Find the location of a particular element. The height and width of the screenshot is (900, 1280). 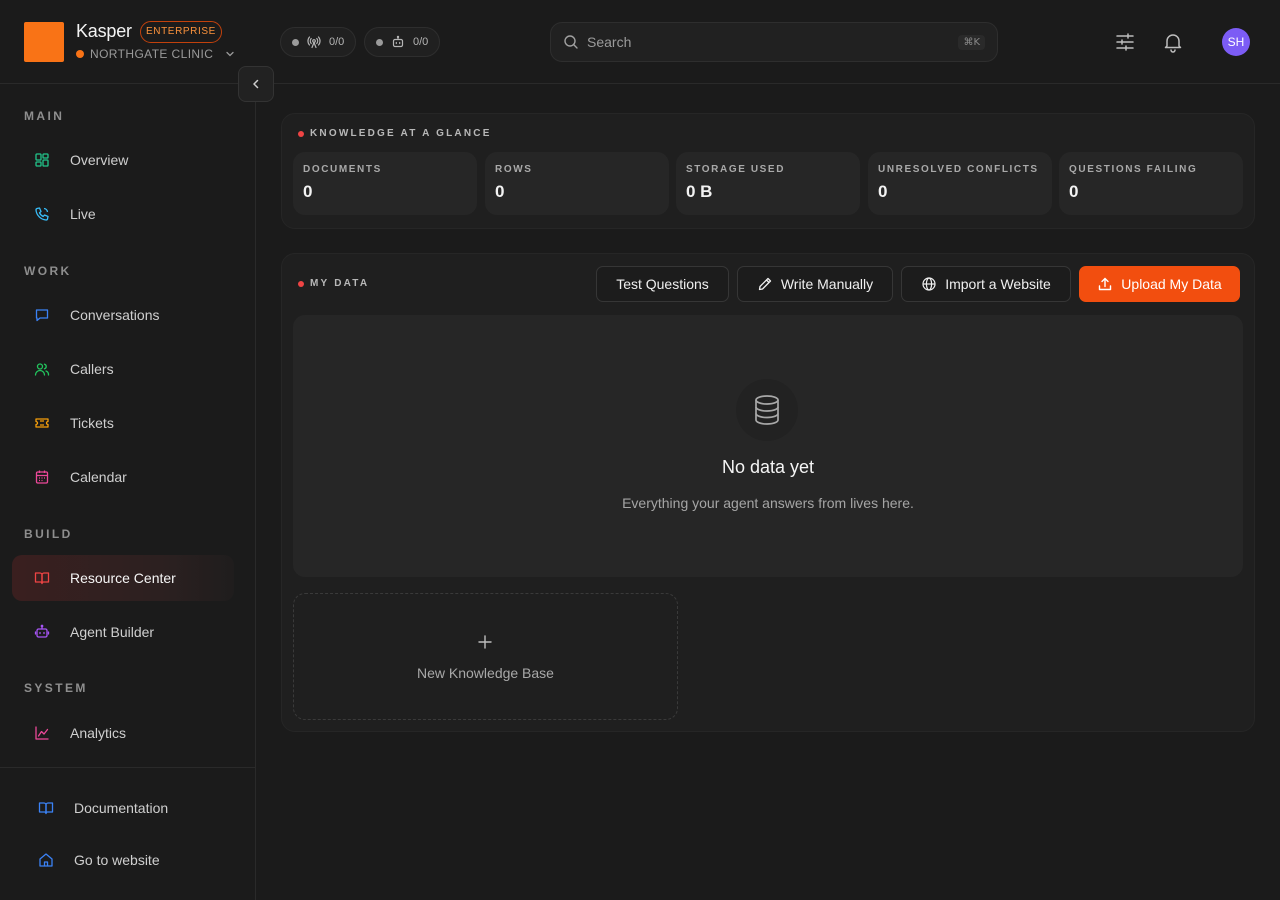

my-data-title-text: MY DATA is located at coordinates (340, 283).